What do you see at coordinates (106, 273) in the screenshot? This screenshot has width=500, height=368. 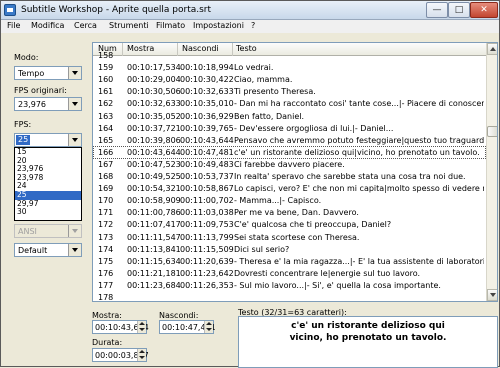 I see `cell-num: 176` at bounding box center [106, 273].